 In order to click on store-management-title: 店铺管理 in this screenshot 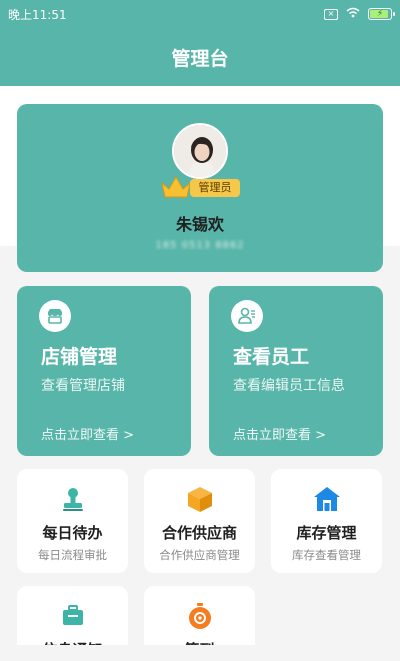, I will do `click(79, 357)`.